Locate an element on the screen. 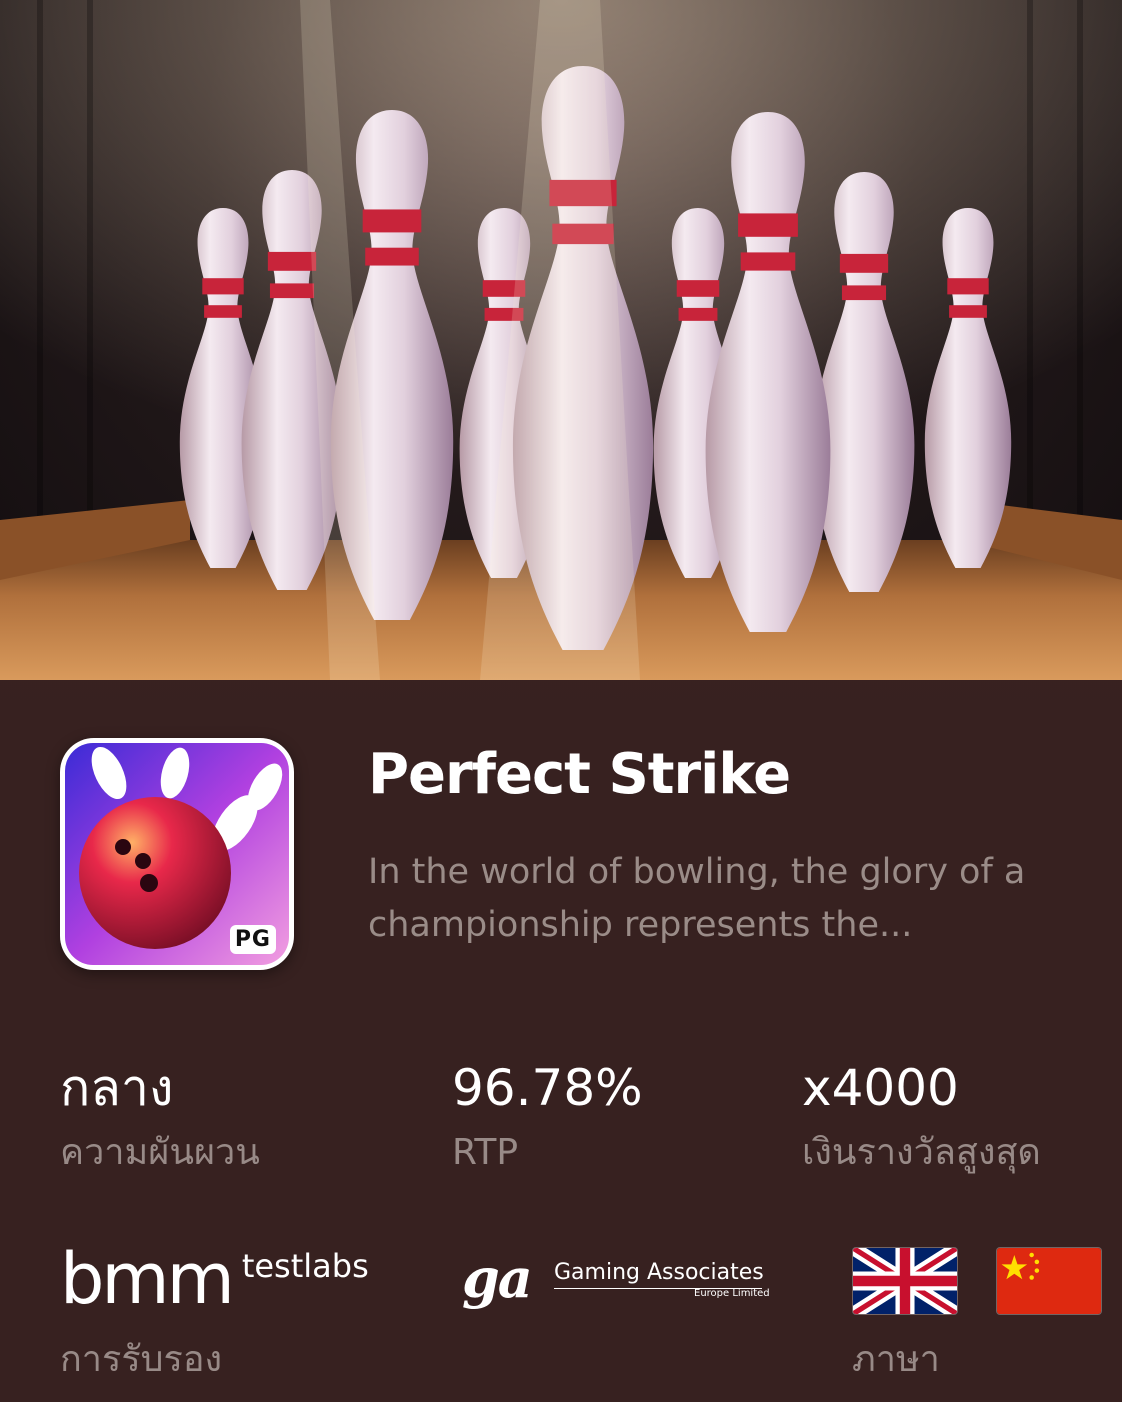 Image resolution: width=1122 pixels, height=1402 pixels. bmm-logo-text: bmm is located at coordinates (147, 1279).